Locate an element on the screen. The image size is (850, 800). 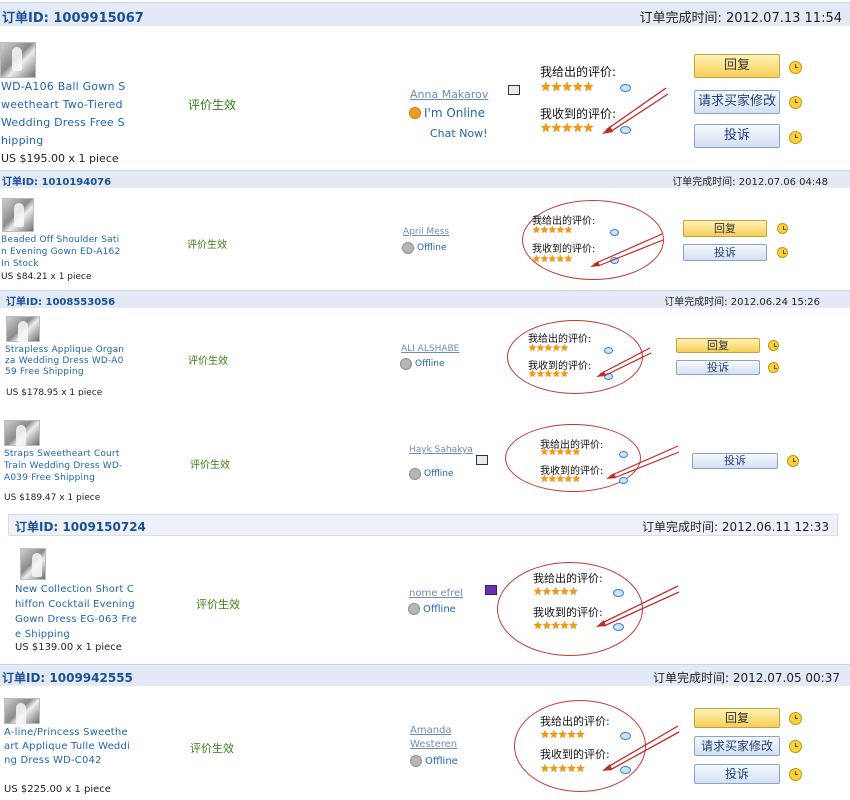
order-id: 订单ID: 1009942555 is located at coordinates (67, 678).